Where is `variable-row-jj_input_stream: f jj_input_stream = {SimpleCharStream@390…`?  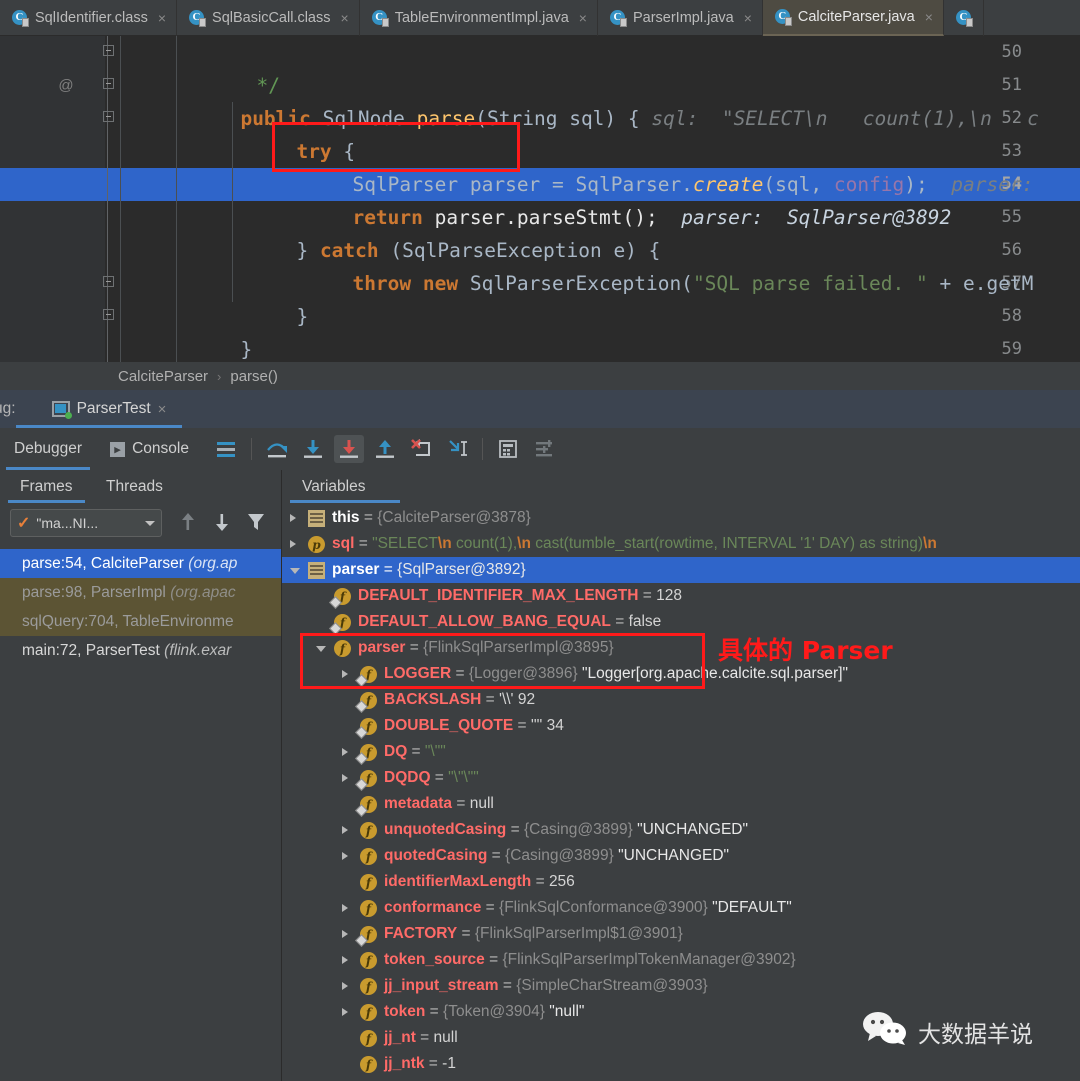
variable-row-jj_input_stream: f jj_input_stream = {SimpleCharStream@390… is located at coordinates (681, 986).